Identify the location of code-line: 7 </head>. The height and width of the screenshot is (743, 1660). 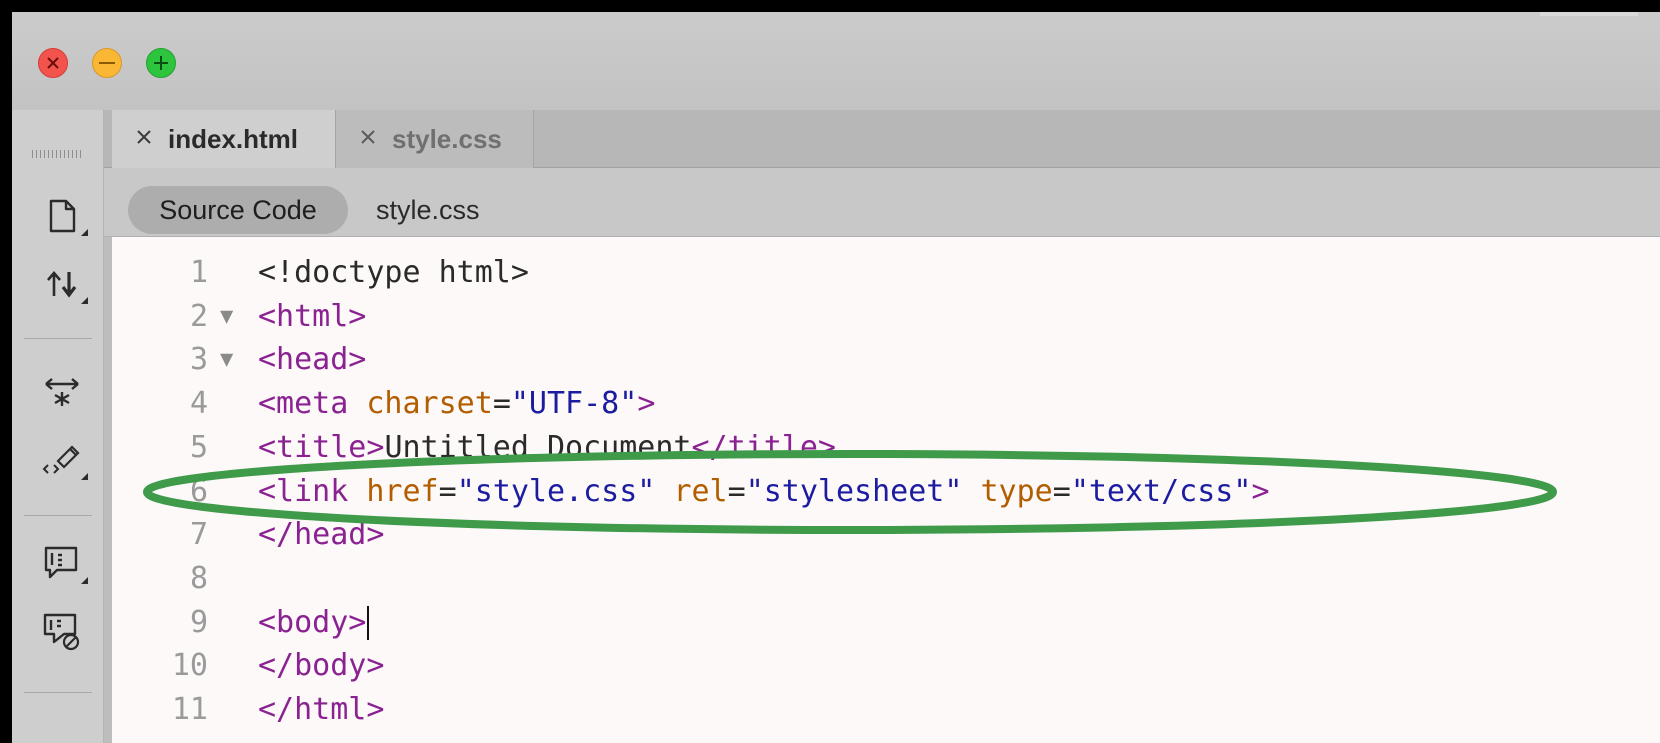
(886, 535).